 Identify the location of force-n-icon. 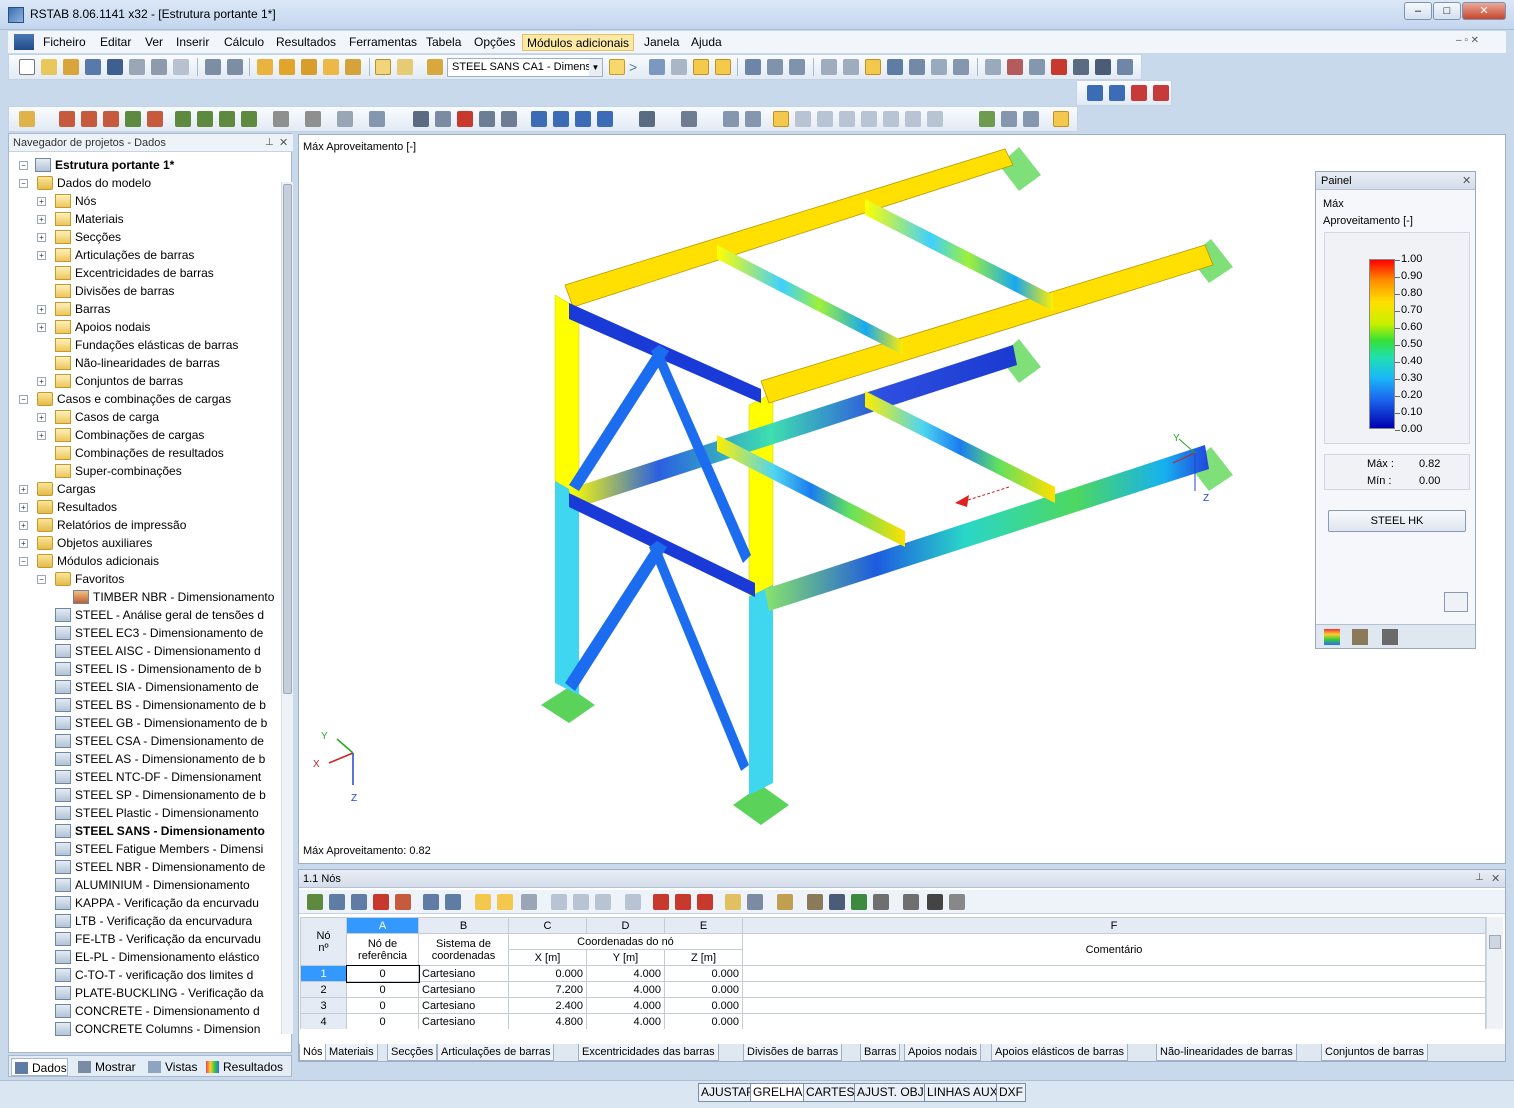
(781, 119).